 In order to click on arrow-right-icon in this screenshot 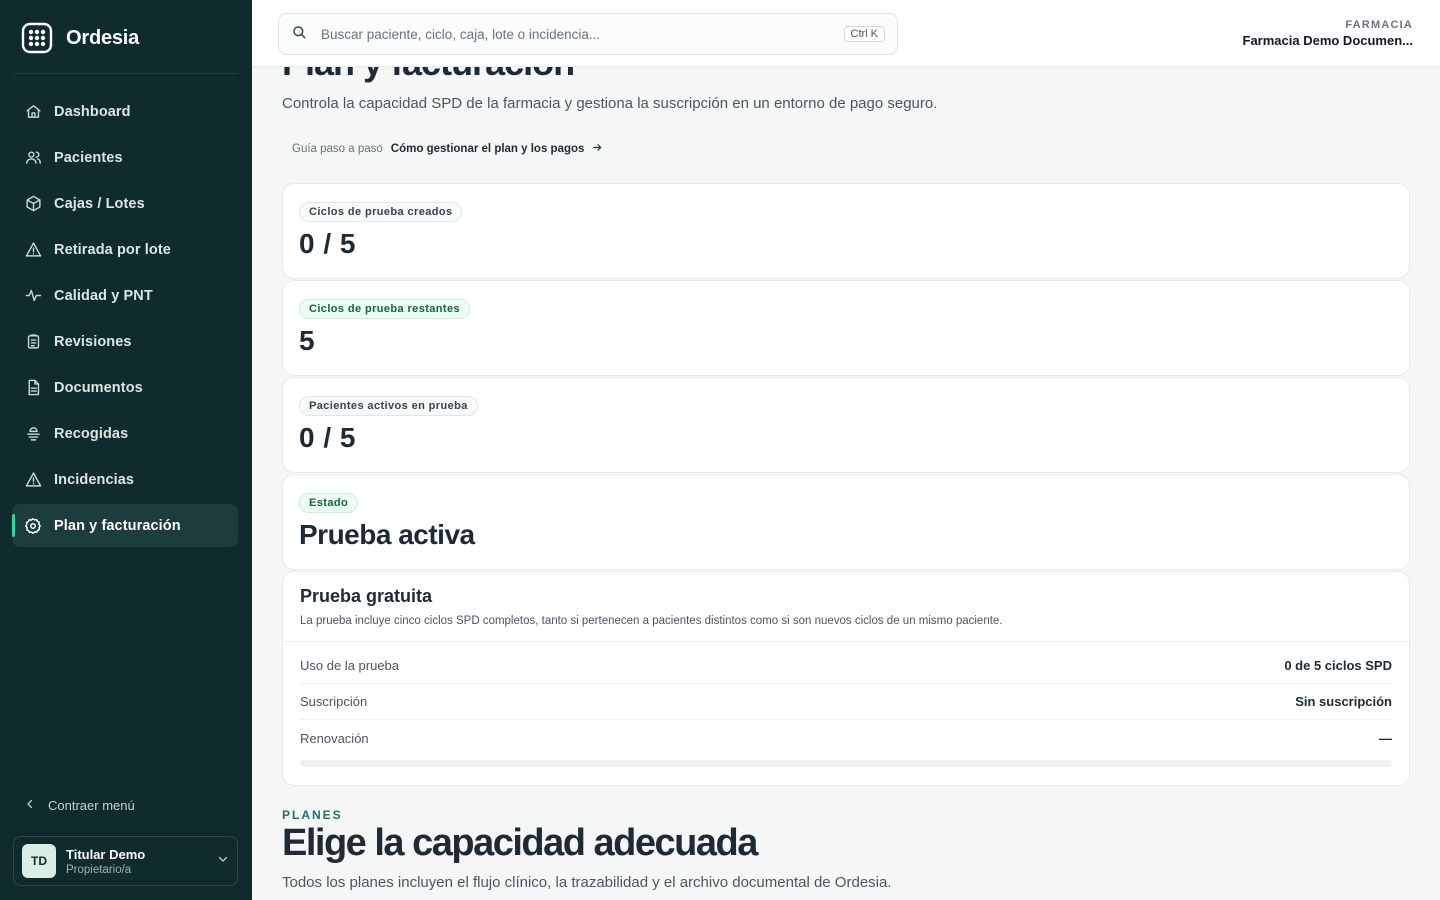, I will do `click(597, 149)`.